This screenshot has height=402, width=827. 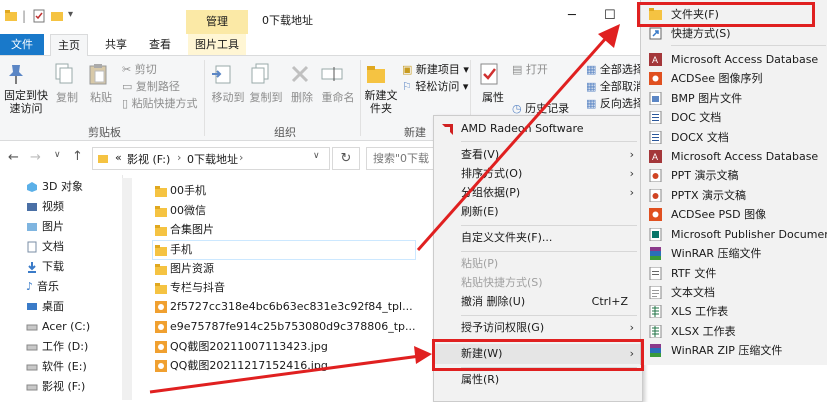 I want to click on arrow-to-folder, so click(x=518, y=137).